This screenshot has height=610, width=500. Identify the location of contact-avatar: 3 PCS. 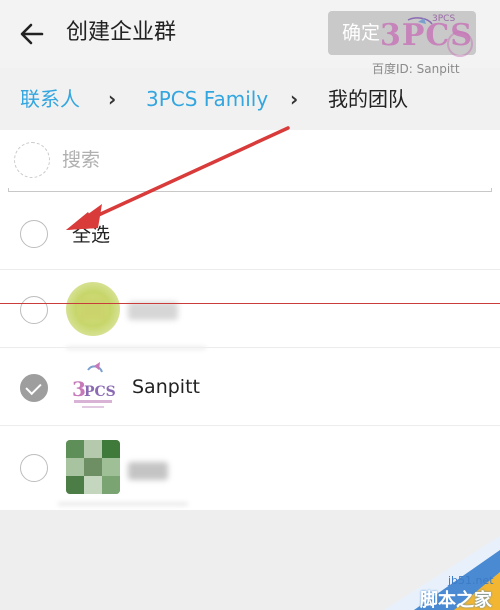
(93, 387).